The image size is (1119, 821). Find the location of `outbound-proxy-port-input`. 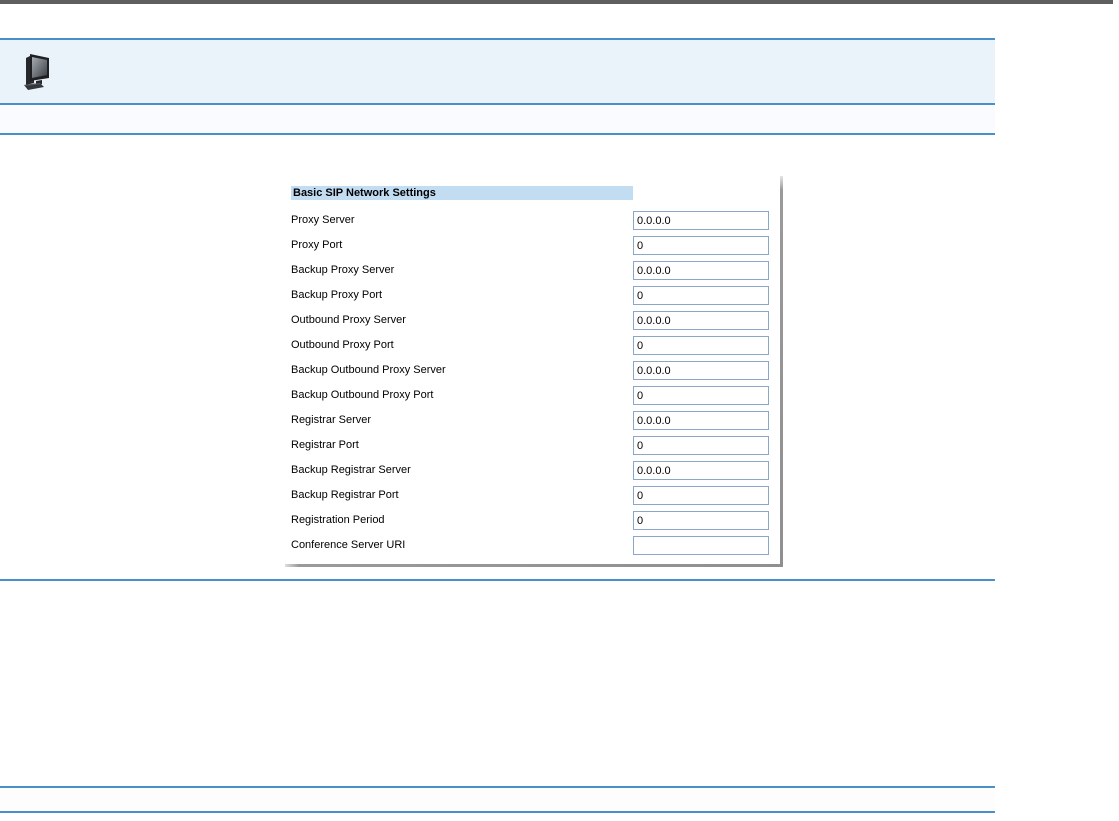

outbound-proxy-port-input is located at coordinates (701, 345).